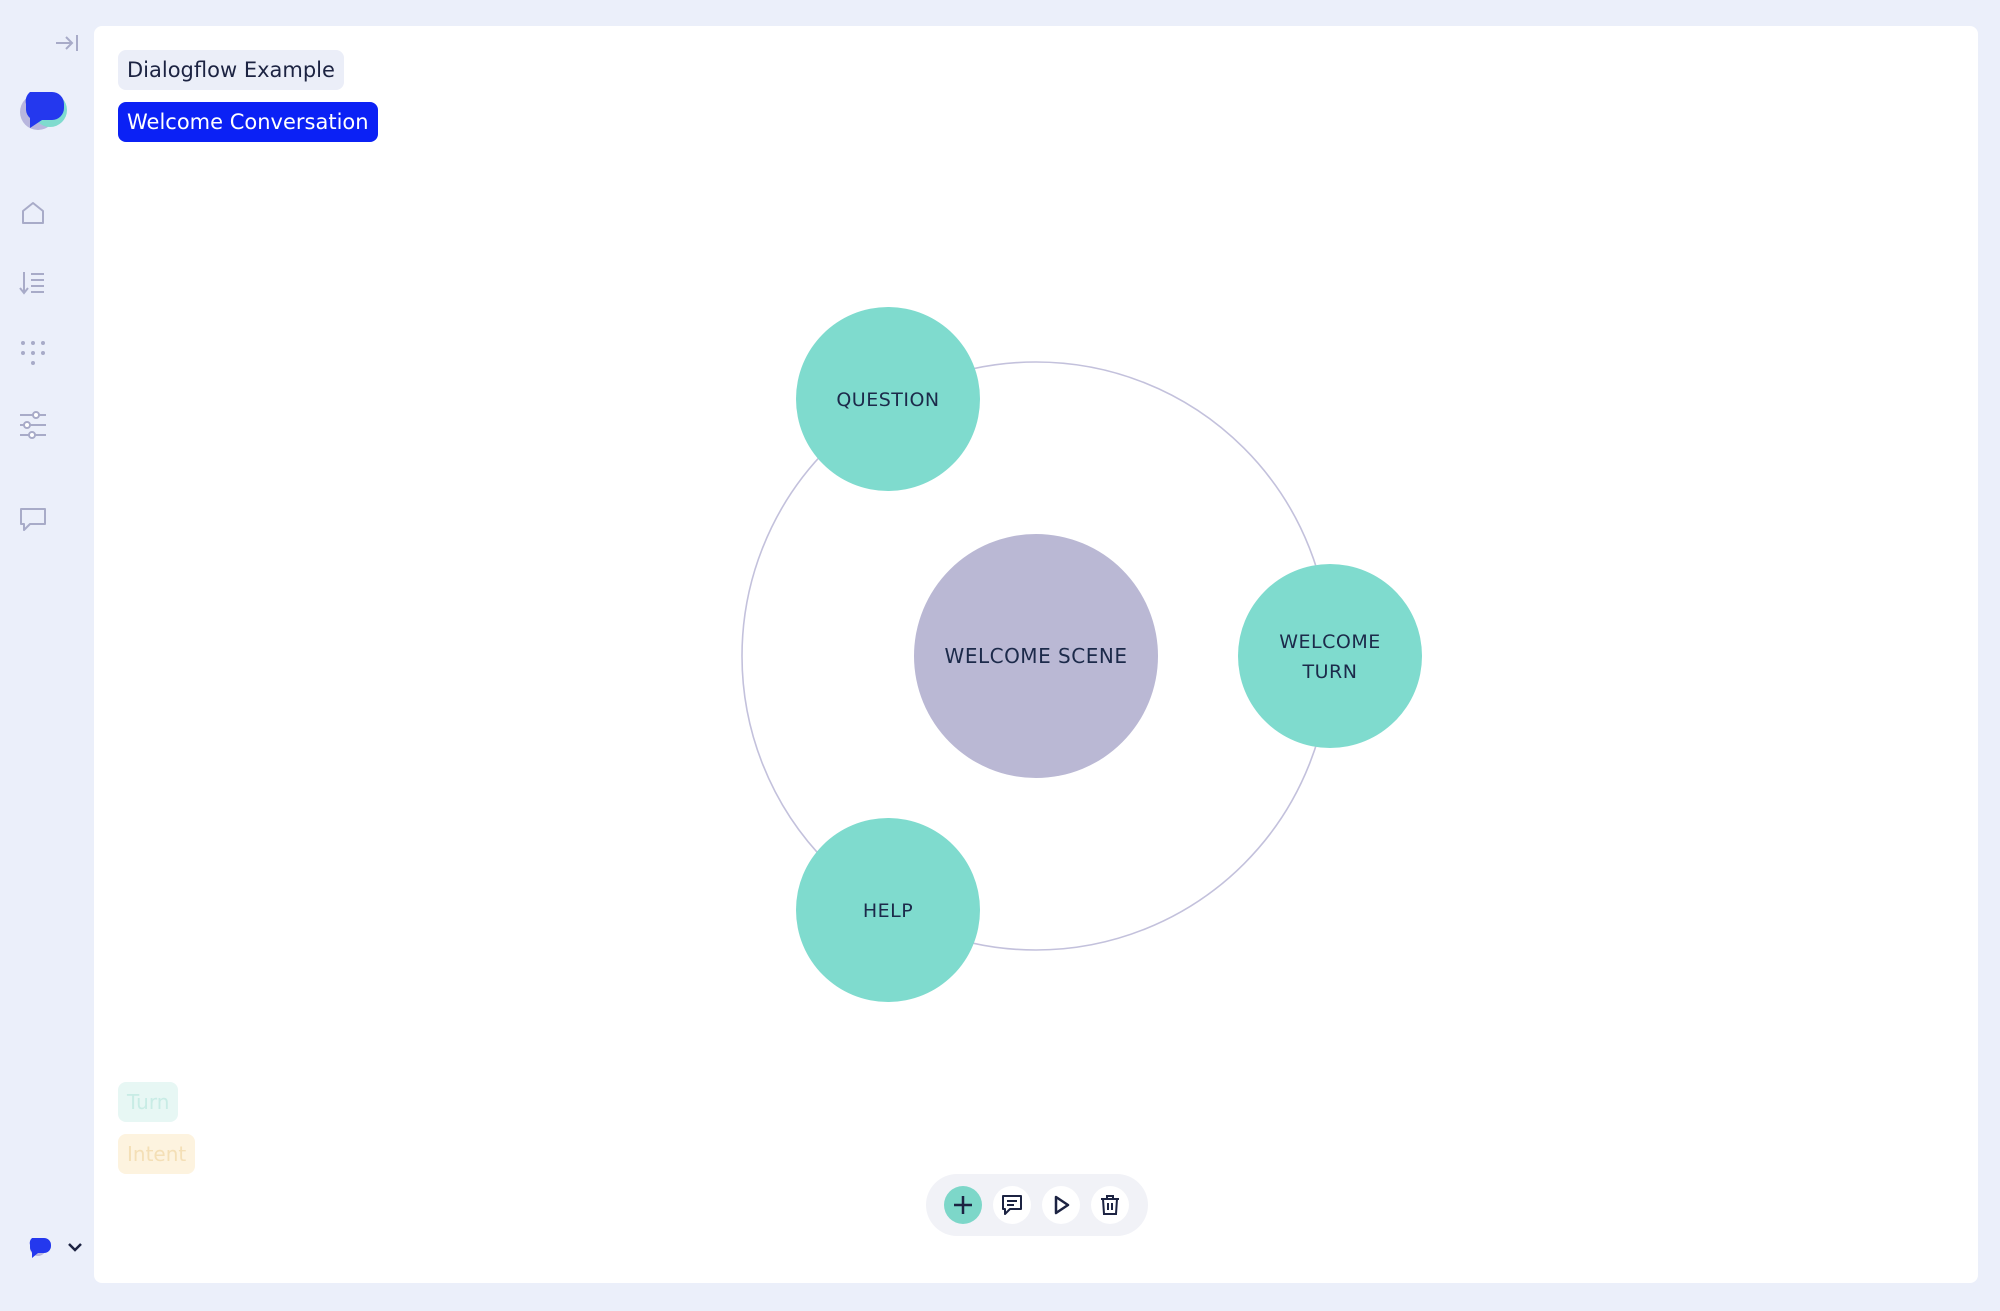  I want to click on add-button, so click(963, 1205).